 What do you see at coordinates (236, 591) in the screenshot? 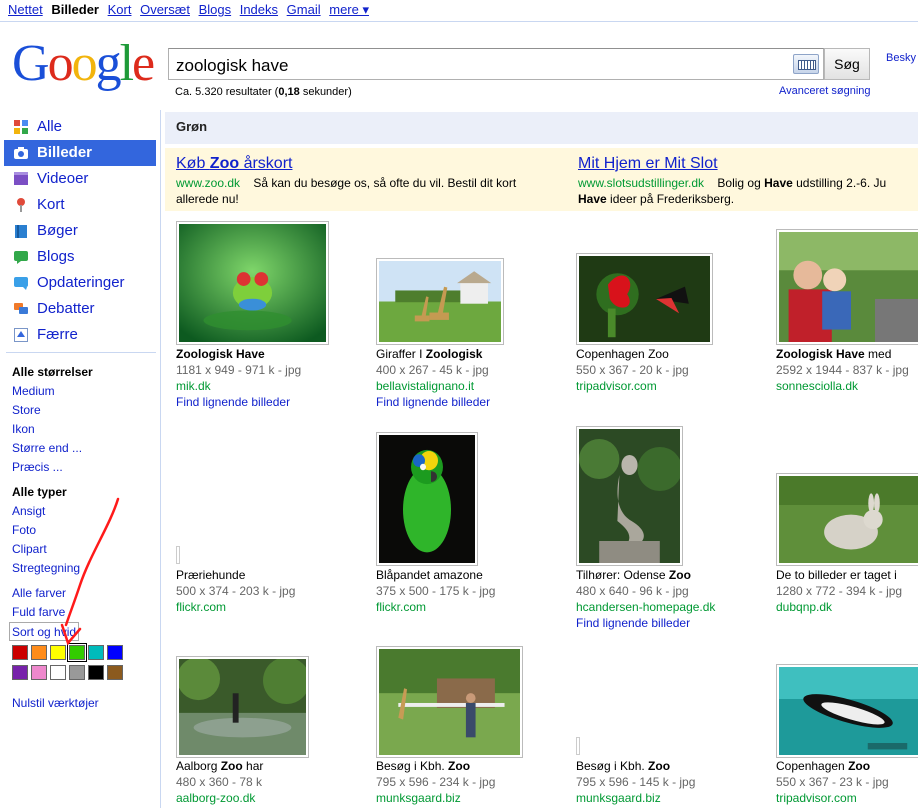
I see `image-meta: 500 x 374 - 203 k - jpg` at bounding box center [236, 591].